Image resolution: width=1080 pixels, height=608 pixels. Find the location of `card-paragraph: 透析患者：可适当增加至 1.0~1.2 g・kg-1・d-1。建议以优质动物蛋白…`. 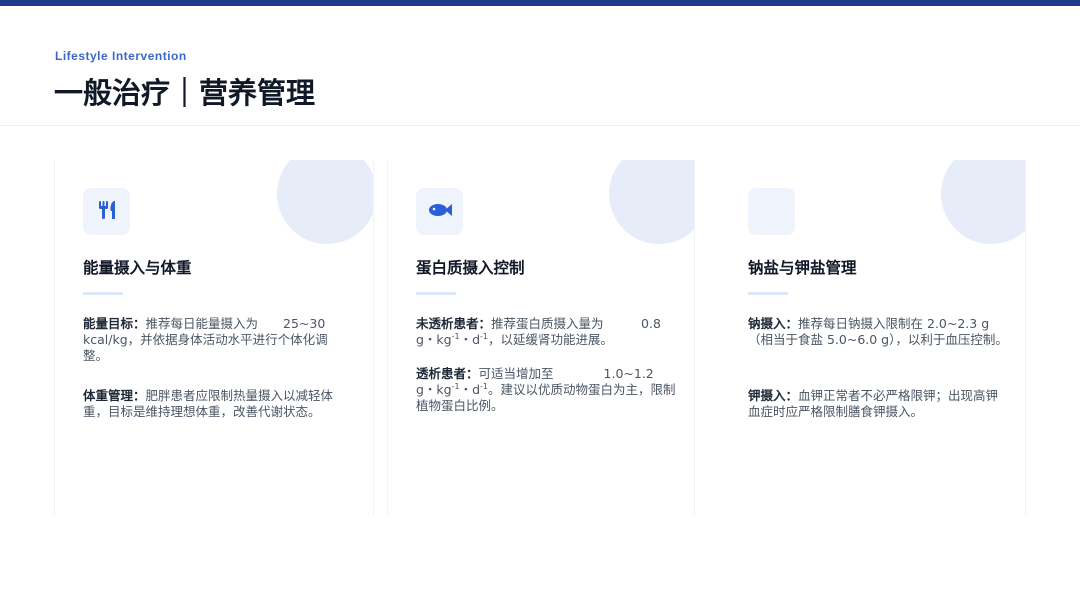

card-paragraph: 透析患者：可适当增加至 1.0~1.2 g・kg-1・d-1。建议以优质动物蛋白… is located at coordinates (547, 390).